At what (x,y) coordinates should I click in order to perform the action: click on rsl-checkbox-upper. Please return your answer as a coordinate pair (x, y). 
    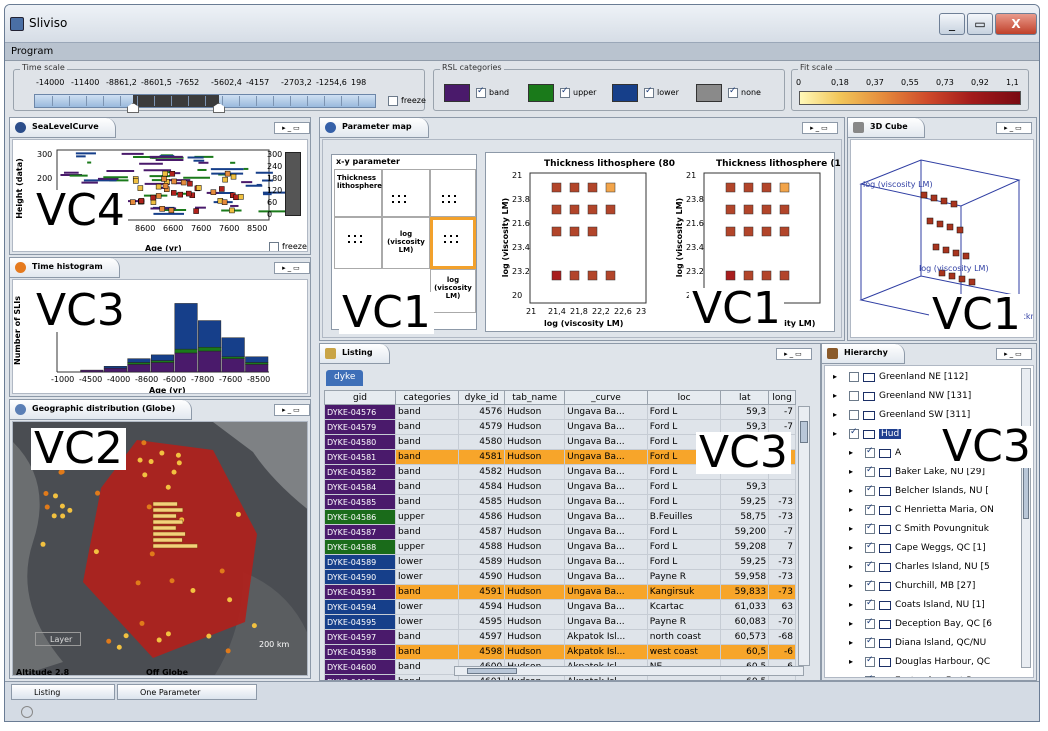
    Looking at the image, I should click on (565, 92).